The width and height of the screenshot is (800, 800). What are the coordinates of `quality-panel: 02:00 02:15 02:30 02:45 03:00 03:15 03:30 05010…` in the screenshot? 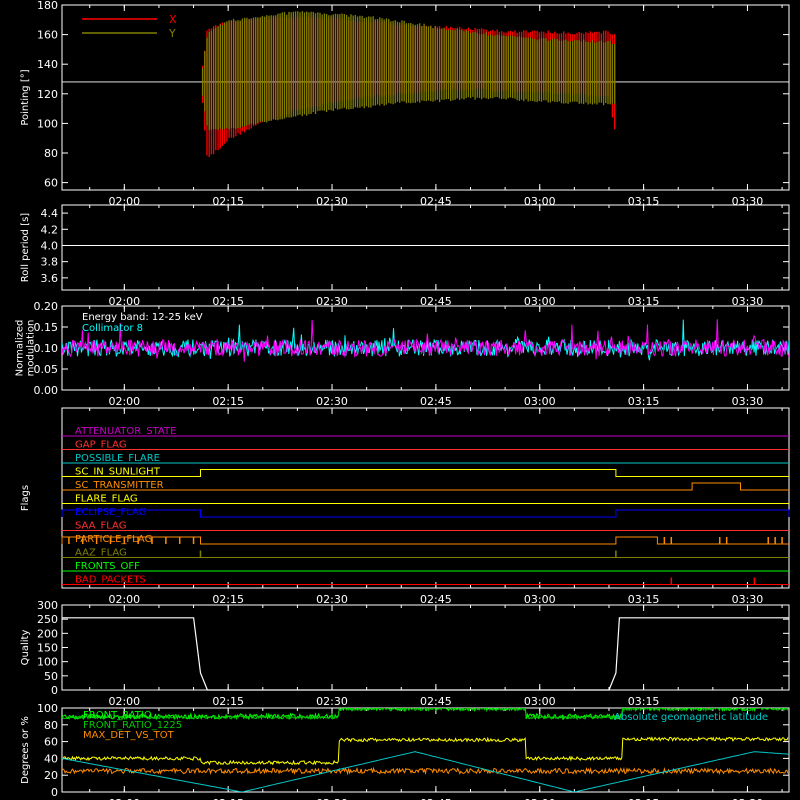 It's located at (405, 653).